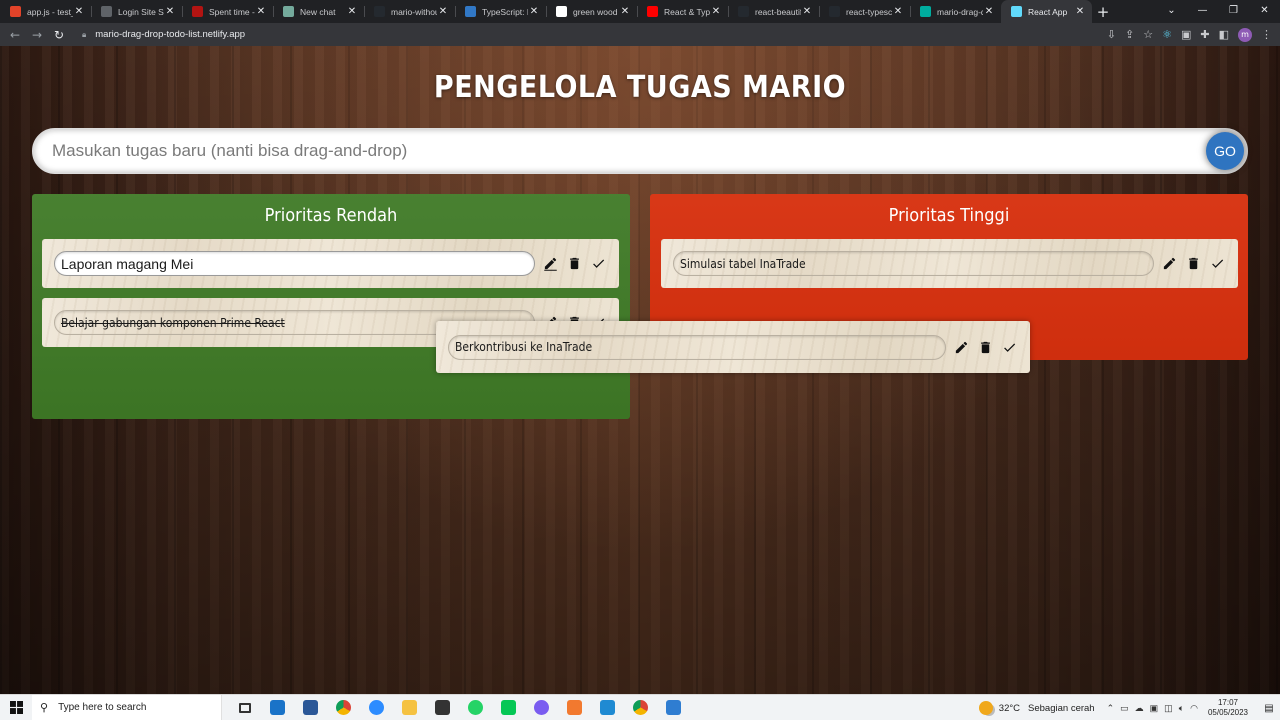  What do you see at coordinates (541, 707) in the screenshot?
I see `messenger-app-icon` at bounding box center [541, 707].